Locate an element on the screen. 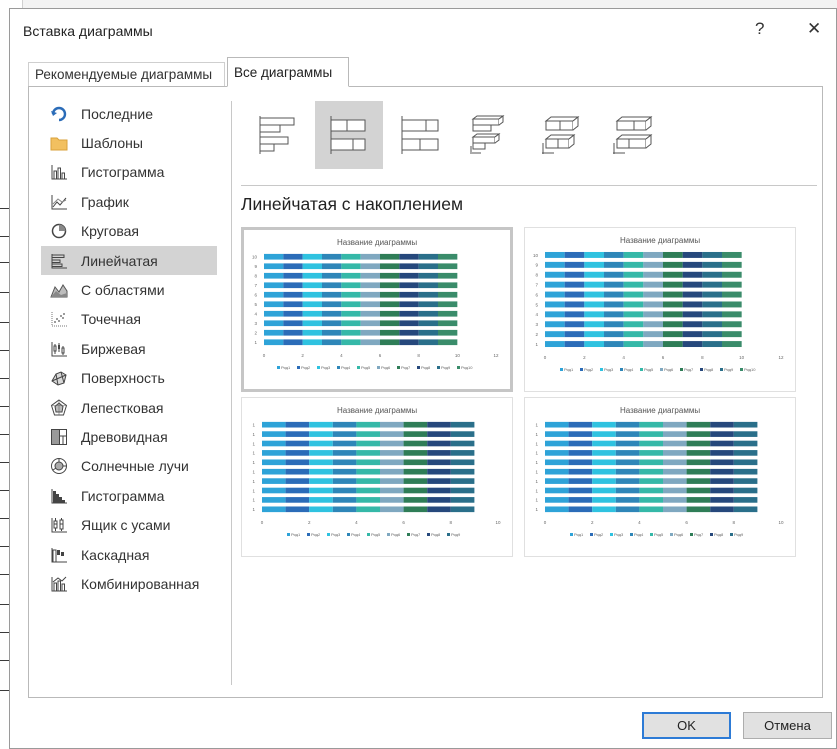  3d-clustered-bar-icon is located at coordinates (491, 135).